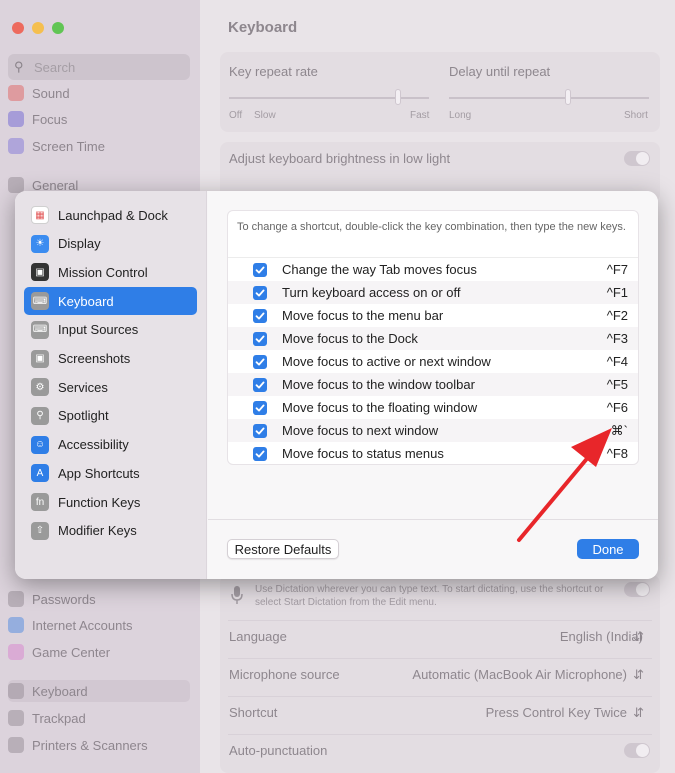  I want to click on dictation-toggle, so click(637, 589).